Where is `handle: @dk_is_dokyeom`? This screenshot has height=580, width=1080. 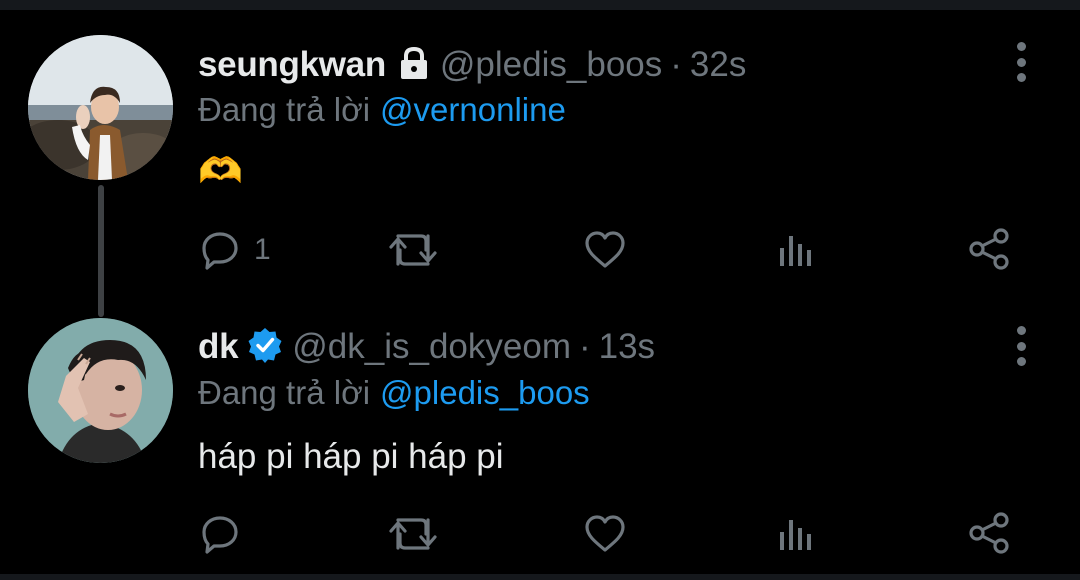 handle: @dk_is_dokyeom is located at coordinates (431, 347).